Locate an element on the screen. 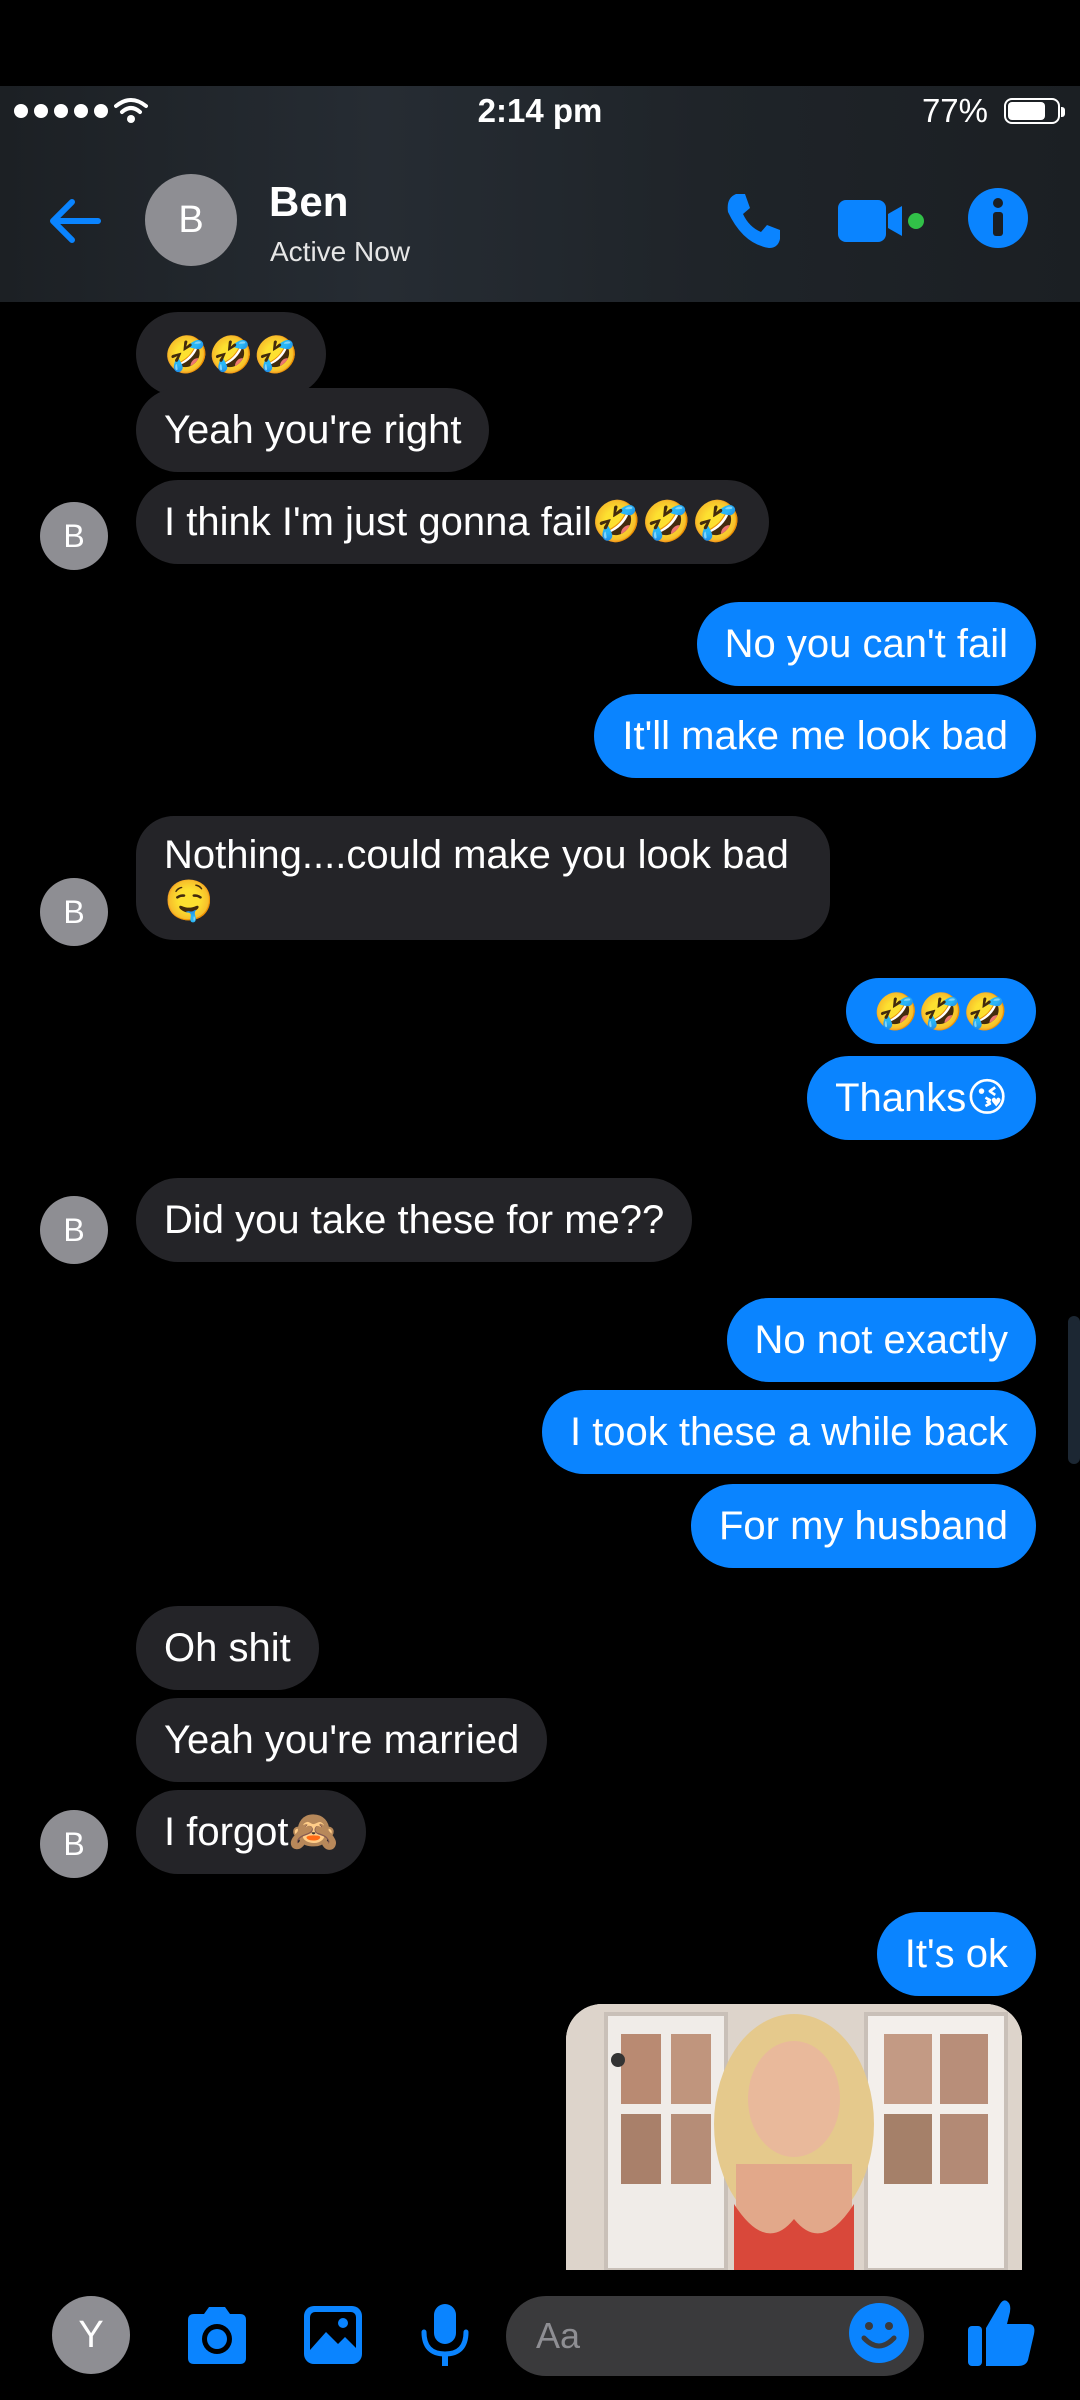 This screenshot has width=1080, height=2400. photo-image is located at coordinates (794, 2137).